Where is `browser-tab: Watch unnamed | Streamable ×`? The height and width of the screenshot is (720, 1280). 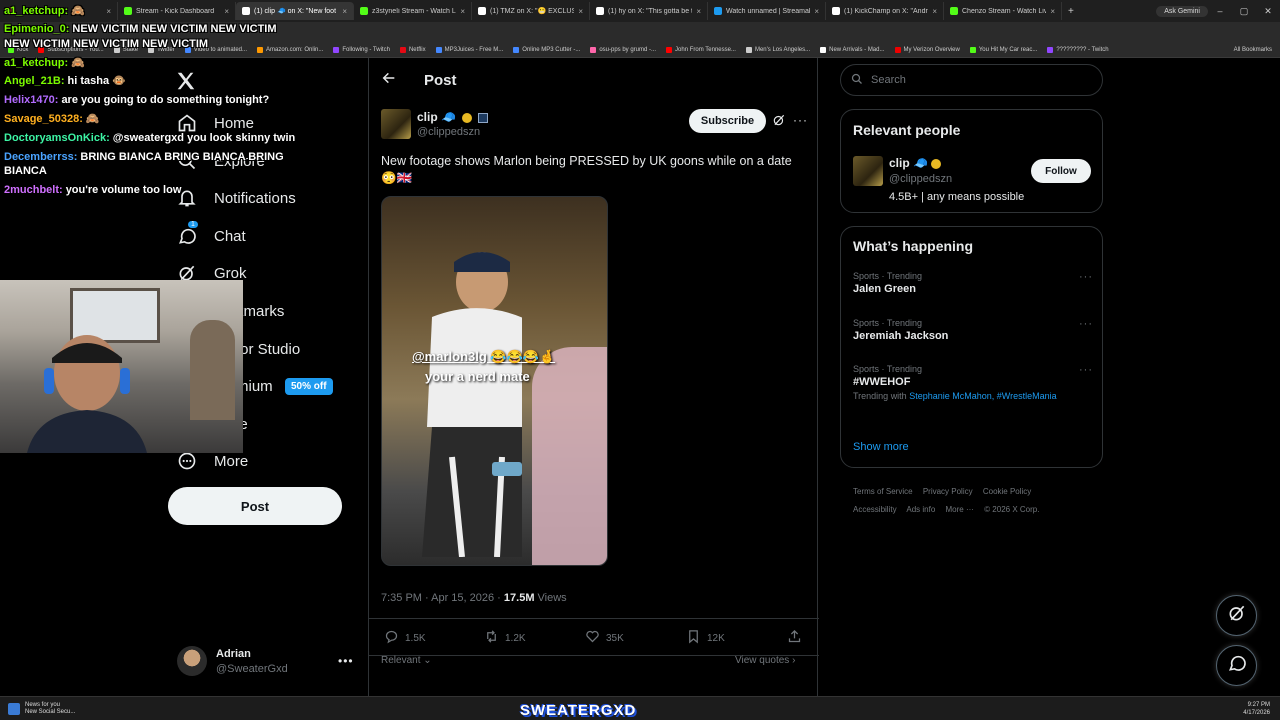
browser-tab: Watch unnamed | Streamable × is located at coordinates (767, 11).